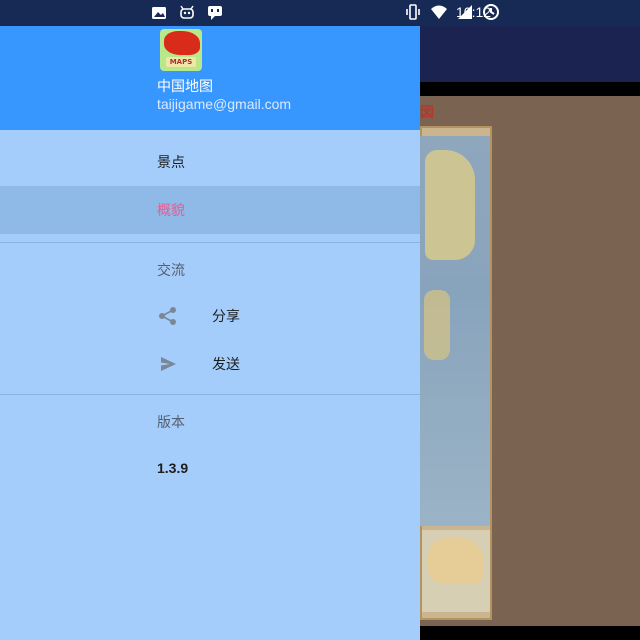 The width and height of the screenshot is (640, 640). What do you see at coordinates (437, 325) in the screenshot?
I see `map-island` at bounding box center [437, 325].